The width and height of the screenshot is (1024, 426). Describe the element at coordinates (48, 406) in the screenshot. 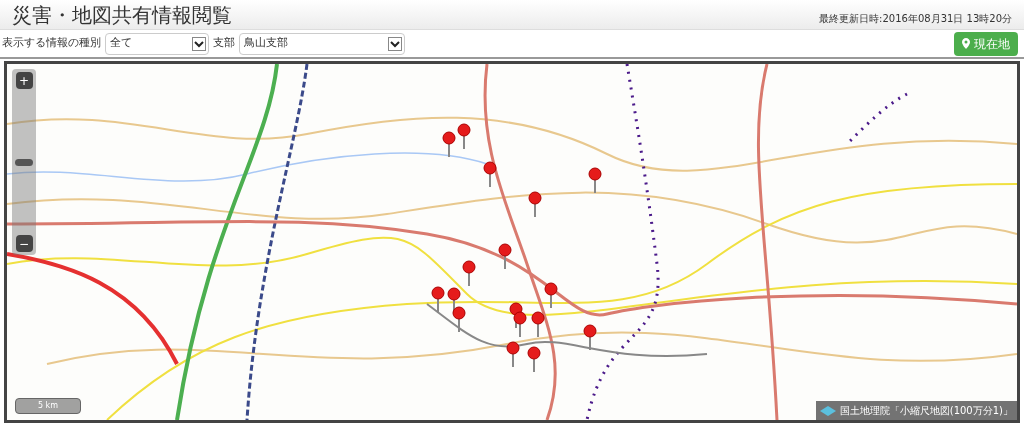

I see `scale-bar: 5 km` at that location.